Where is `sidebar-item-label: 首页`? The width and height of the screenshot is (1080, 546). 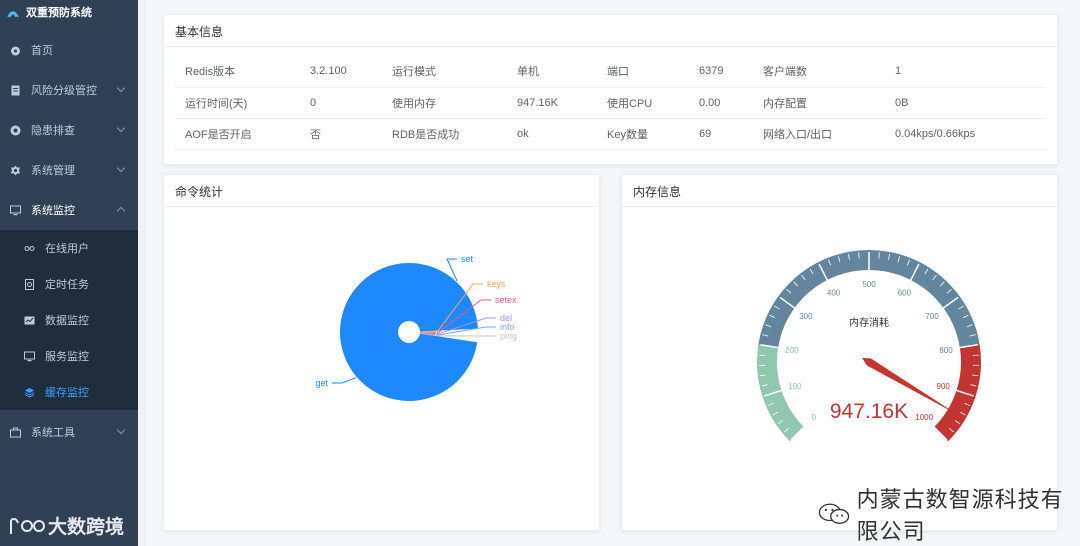 sidebar-item-label: 首页 is located at coordinates (42, 51).